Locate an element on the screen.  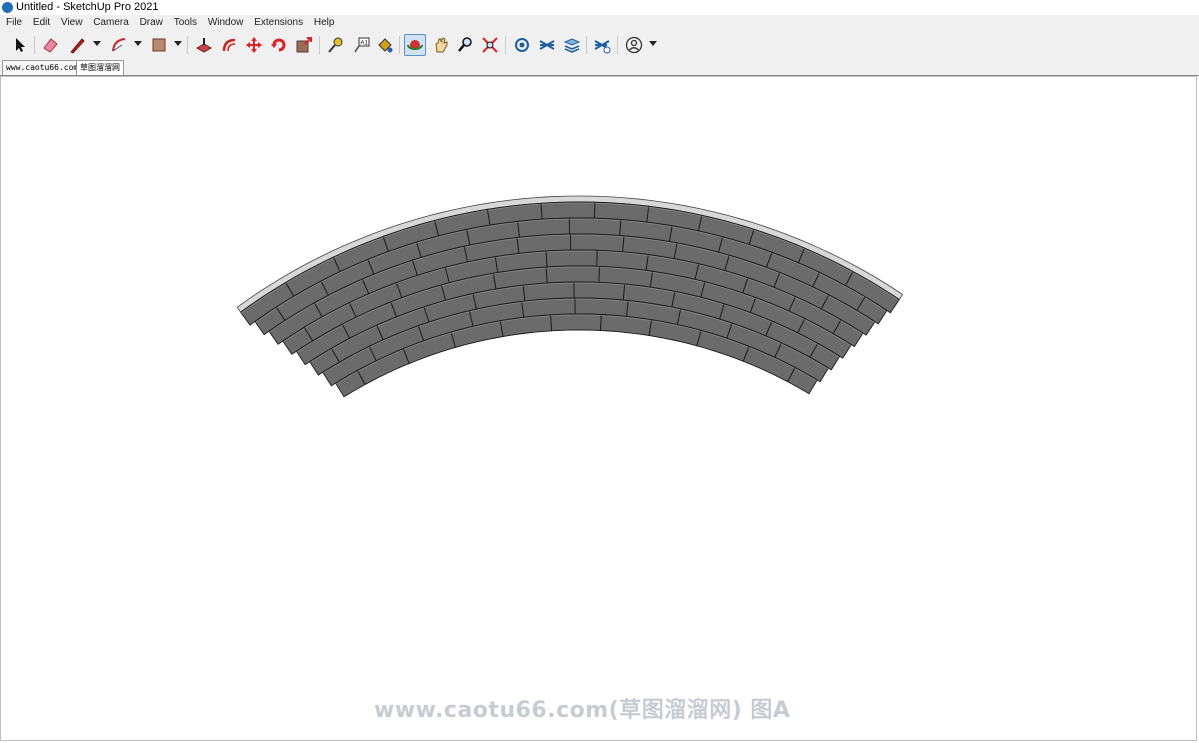
menu-draw: Draw is located at coordinates (151, 22).